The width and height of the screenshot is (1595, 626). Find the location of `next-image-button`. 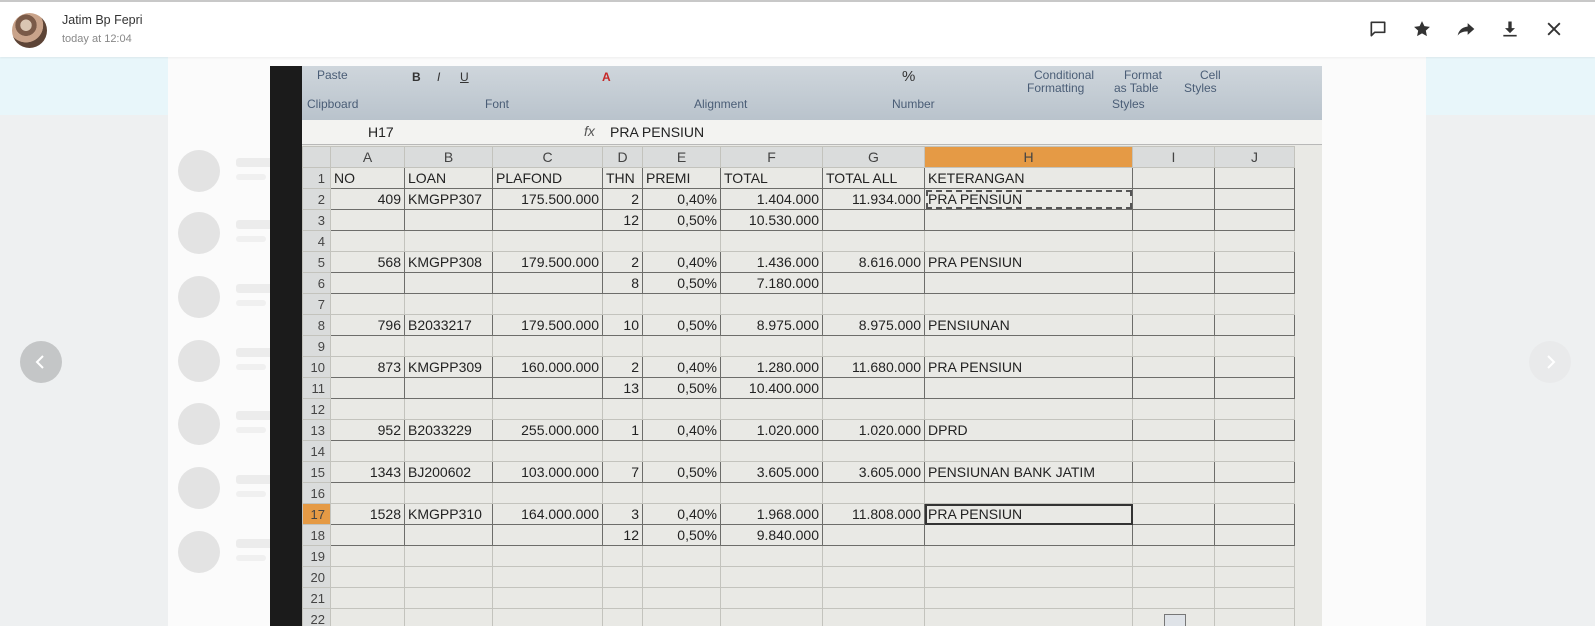

next-image-button is located at coordinates (1550, 362).